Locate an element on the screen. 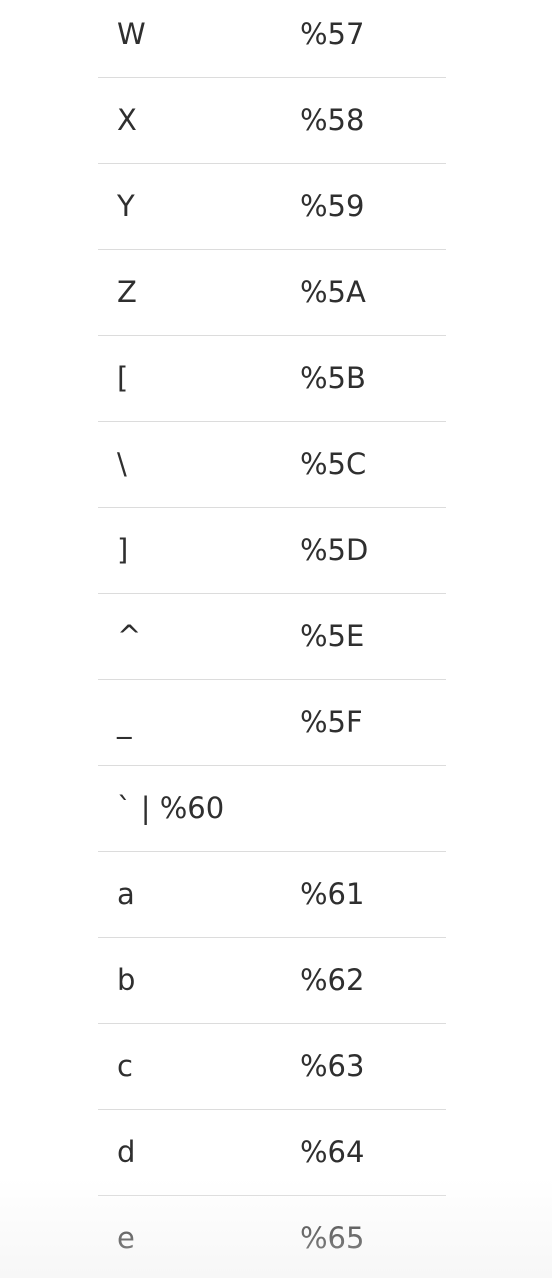 The height and width of the screenshot is (1278, 552). table-row: b %62 is located at coordinates (272, 981).